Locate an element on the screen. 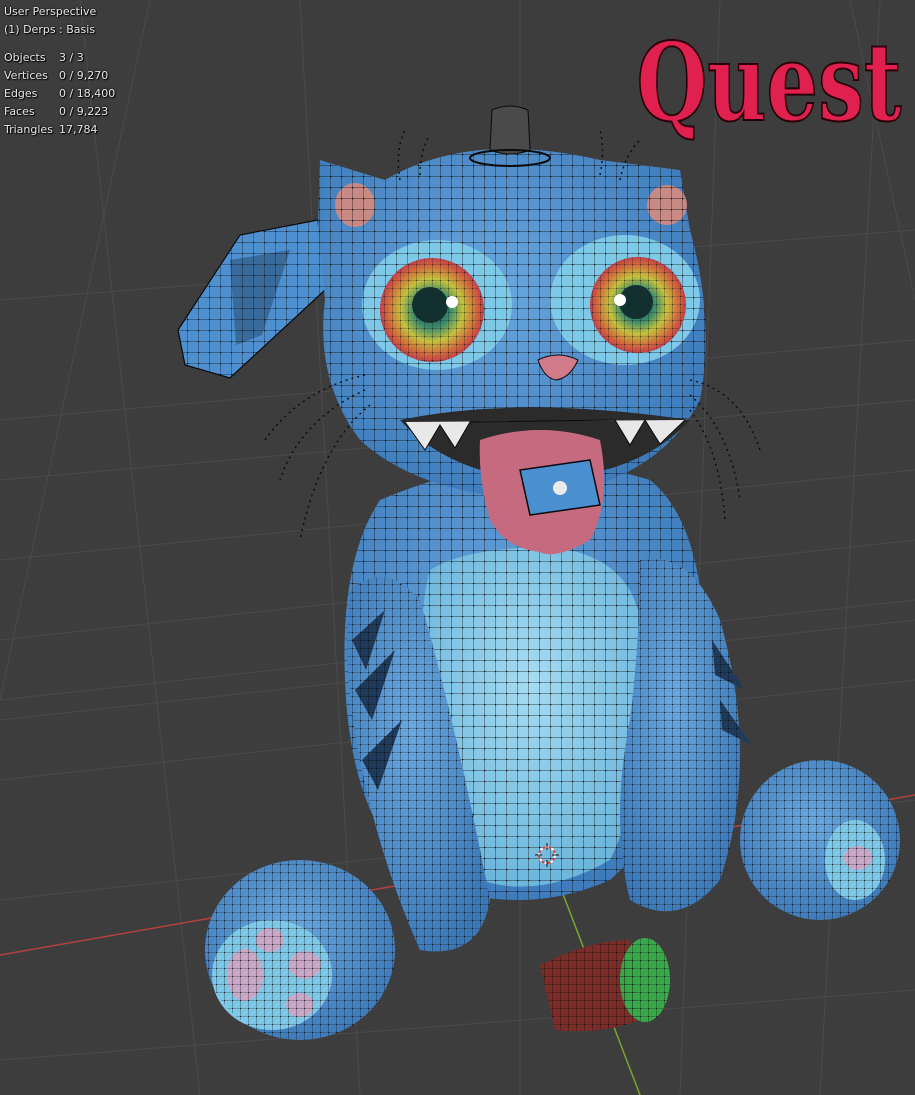 Image resolution: width=915 pixels, height=1095 pixels. stat-objects: Objects 3 / 3 is located at coordinates (44, 57).